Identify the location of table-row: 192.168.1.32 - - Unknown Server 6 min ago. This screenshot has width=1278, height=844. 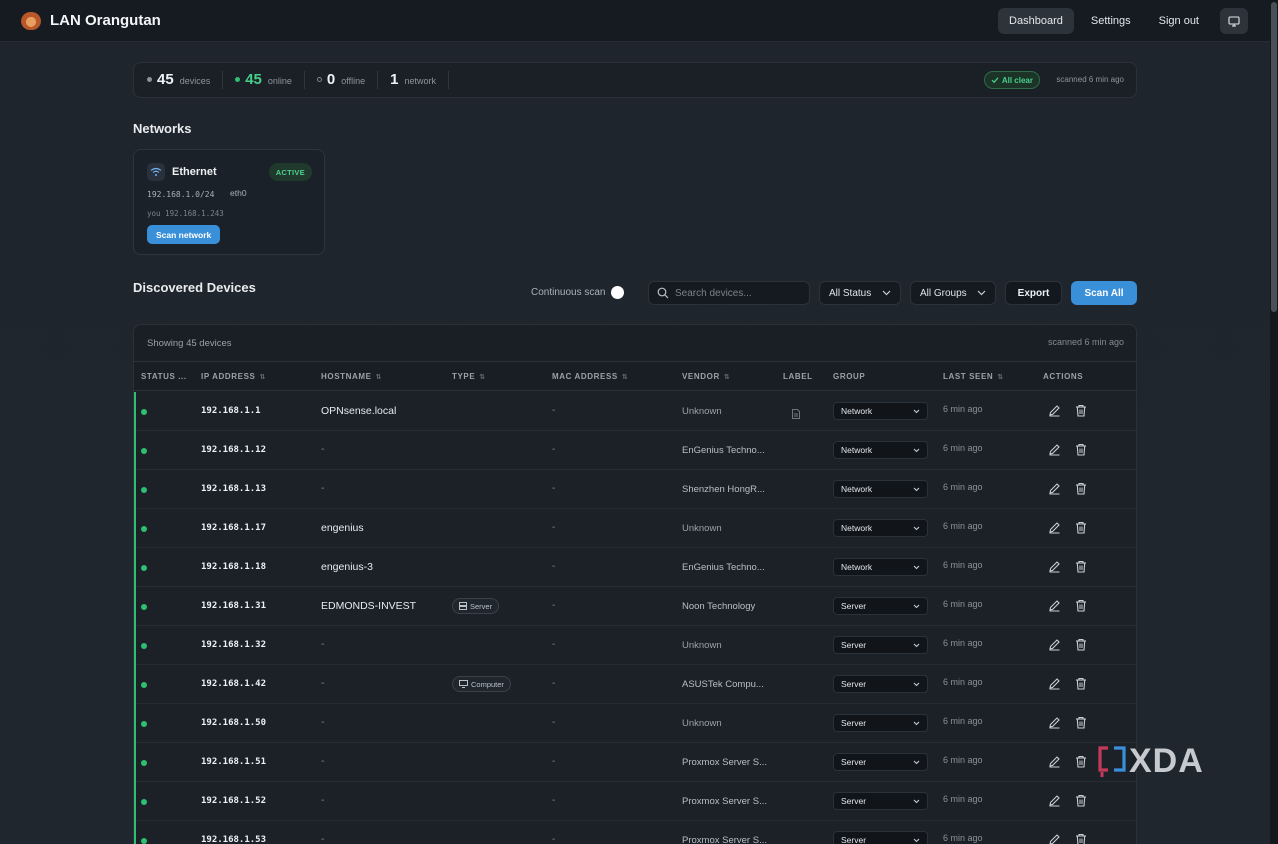
(635, 645).